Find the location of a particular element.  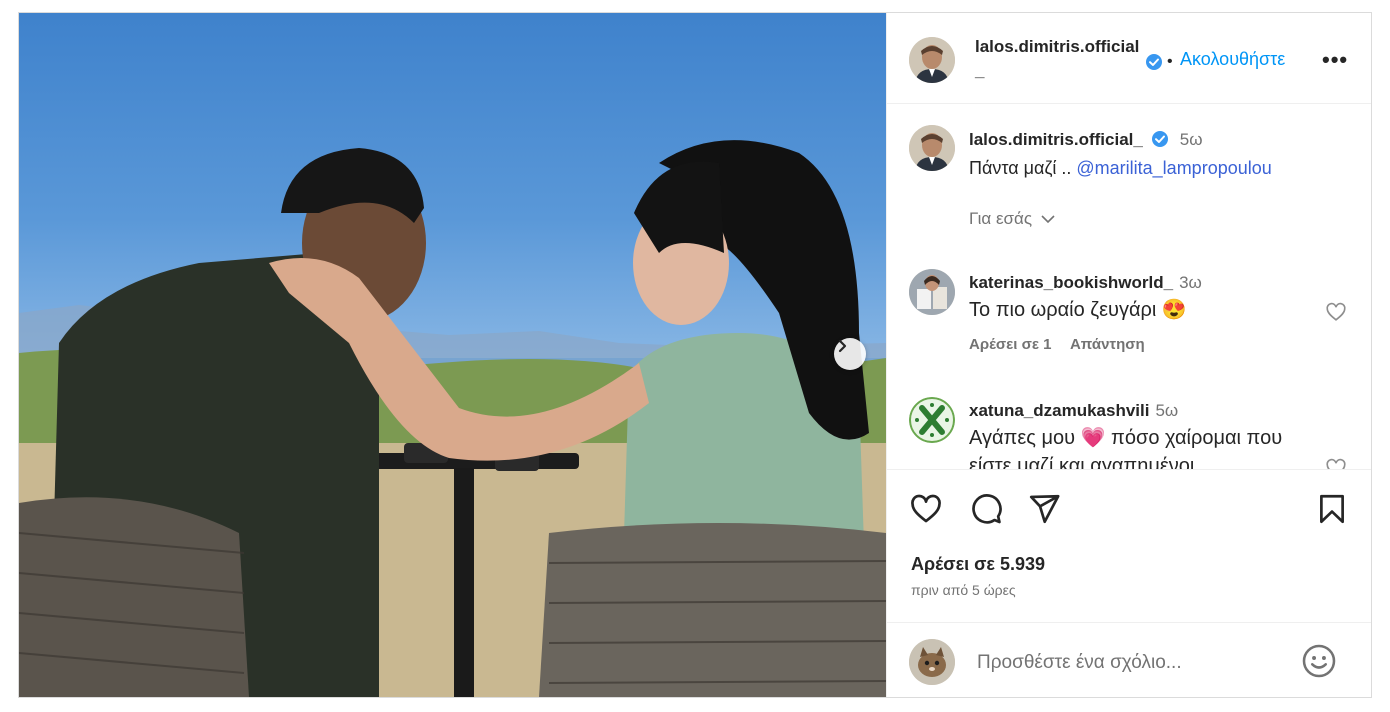

reply-button: Απάντηση is located at coordinates (1107, 344).